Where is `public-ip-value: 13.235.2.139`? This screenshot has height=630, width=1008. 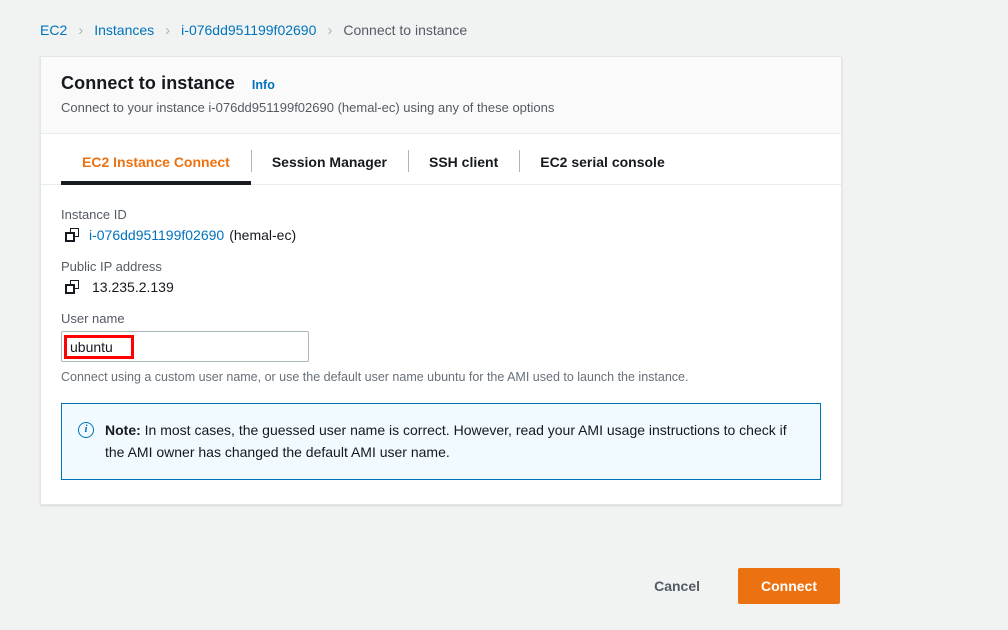 public-ip-value: 13.235.2.139 is located at coordinates (133, 287).